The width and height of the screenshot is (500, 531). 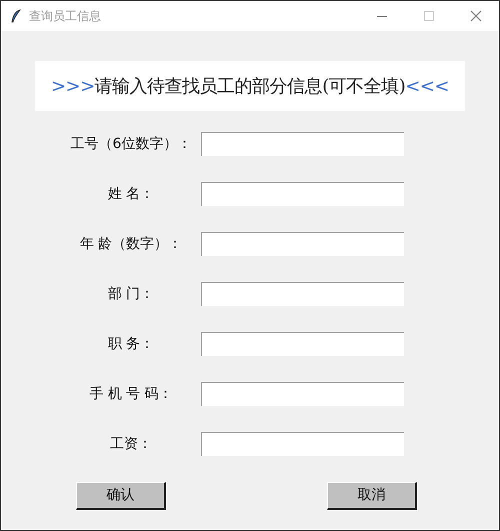 I want to click on window-title: 查询员工信息, so click(x=65, y=16).